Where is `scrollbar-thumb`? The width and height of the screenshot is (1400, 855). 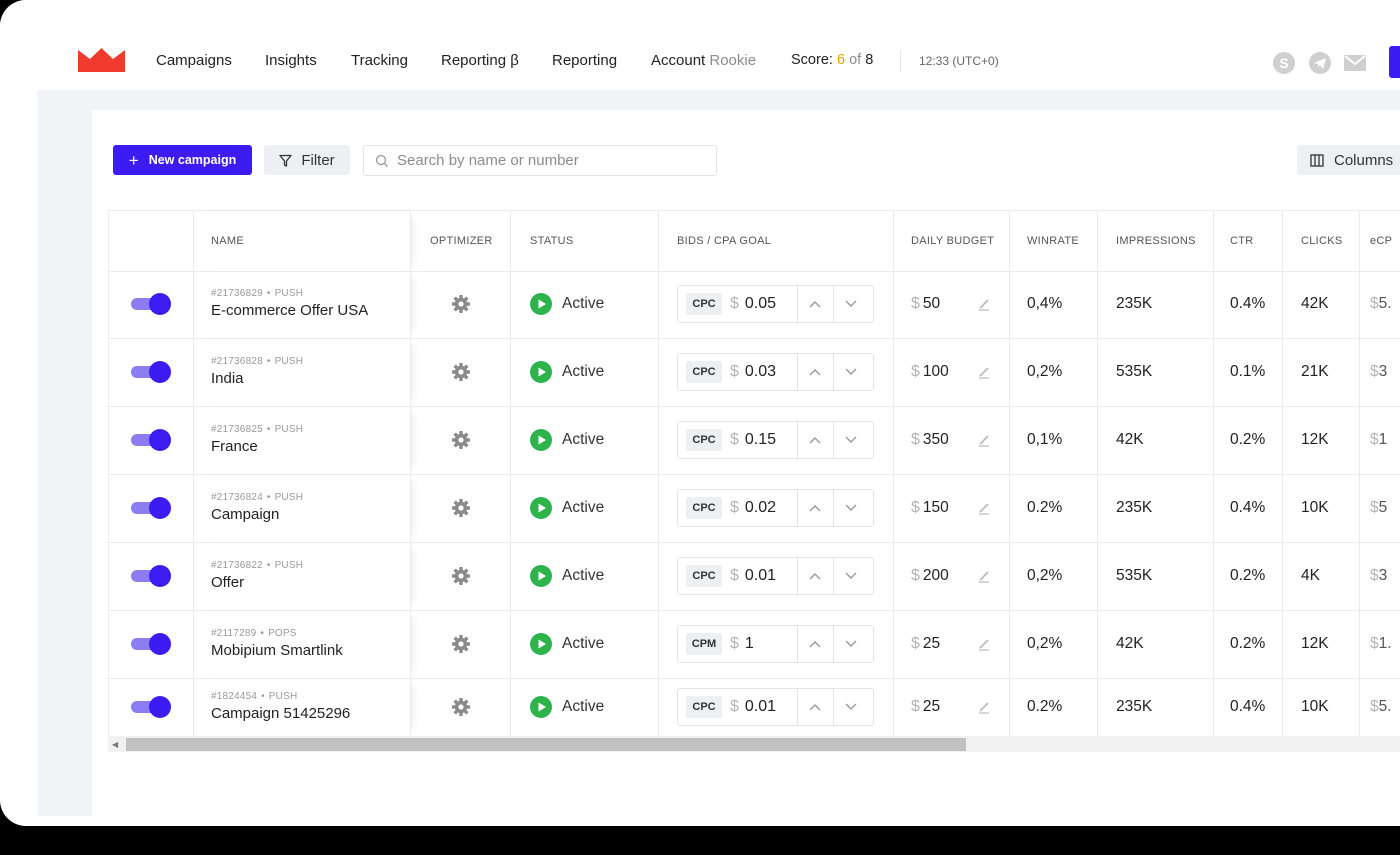 scrollbar-thumb is located at coordinates (546, 744).